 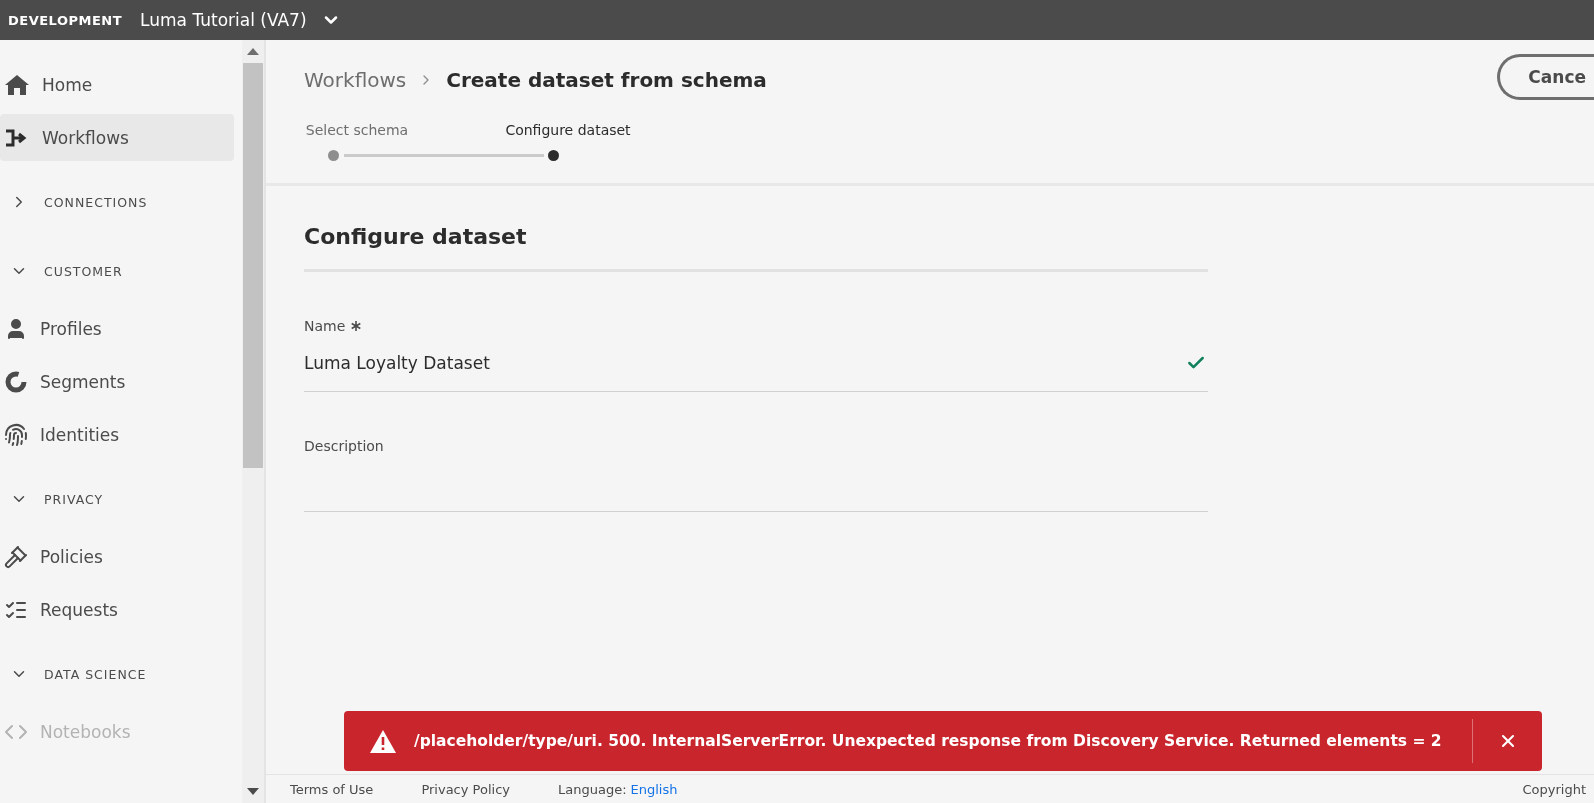 I want to click on environment-label: DEVELOPMENT, so click(x=65, y=20).